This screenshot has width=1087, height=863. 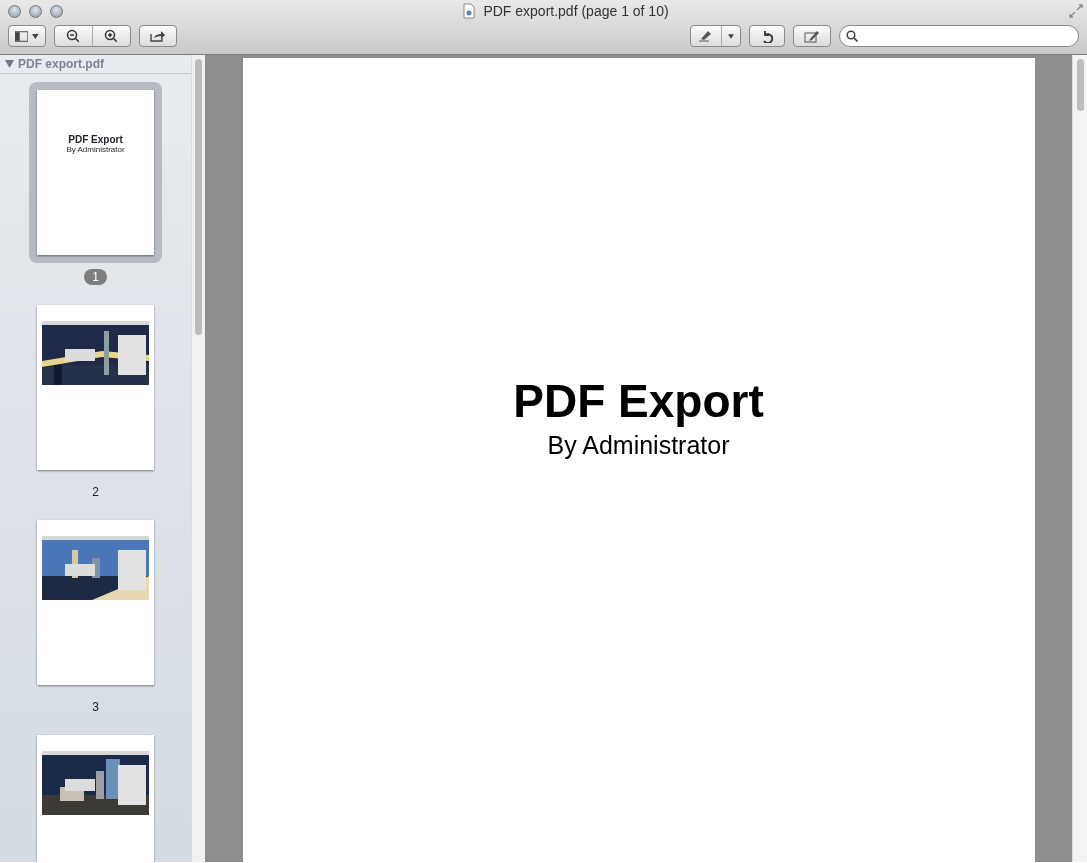 What do you see at coordinates (14, 11) in the screenshot?
I see `close-button` at bounding box center [14, 11].